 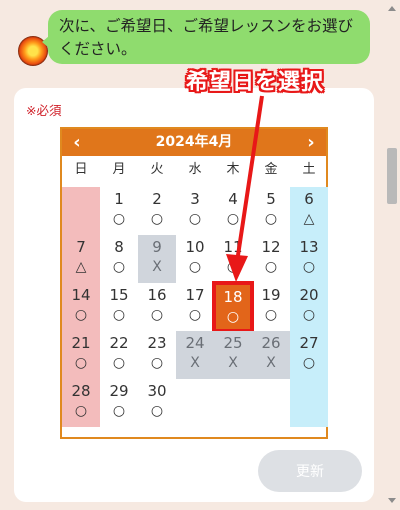 What do you see at coordinates (392, 255) in the screenshot?
I see `scrollbar` at bounding box center [392, 255].